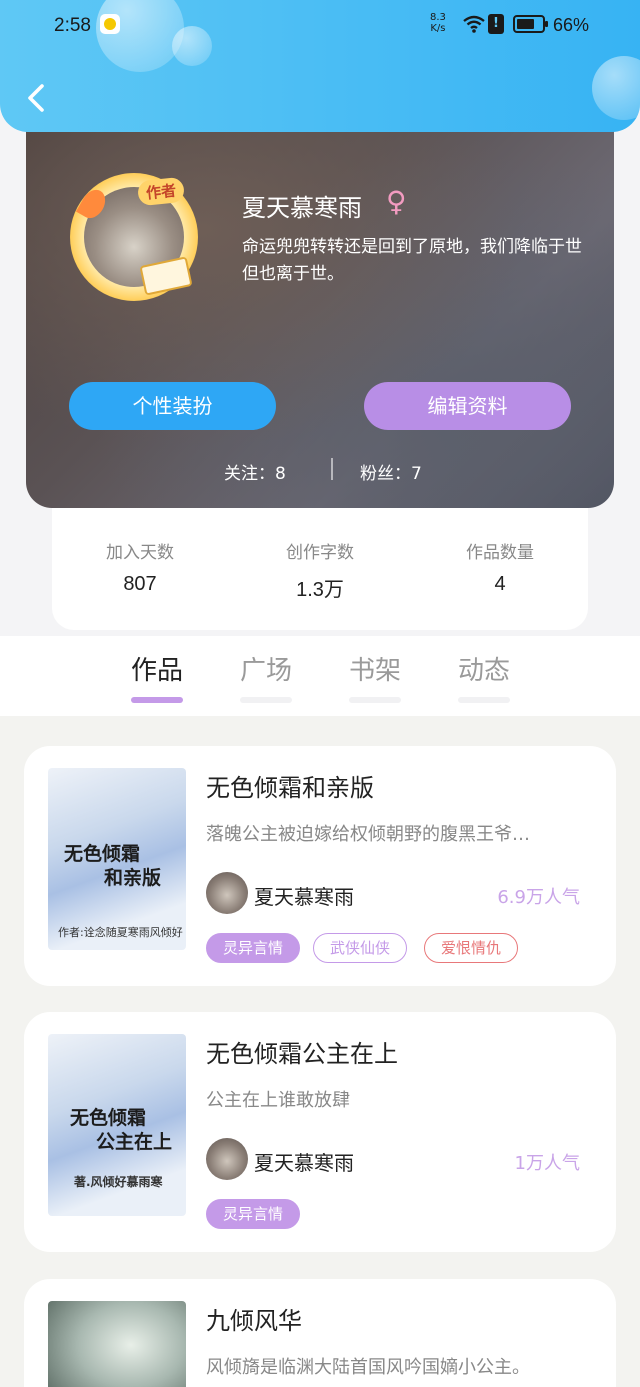 This screenshot has width=640, height=1387. Describe the element at coordinates (438, 17) in the screenshot. I see `network-speed-value: 8.3` at that location.